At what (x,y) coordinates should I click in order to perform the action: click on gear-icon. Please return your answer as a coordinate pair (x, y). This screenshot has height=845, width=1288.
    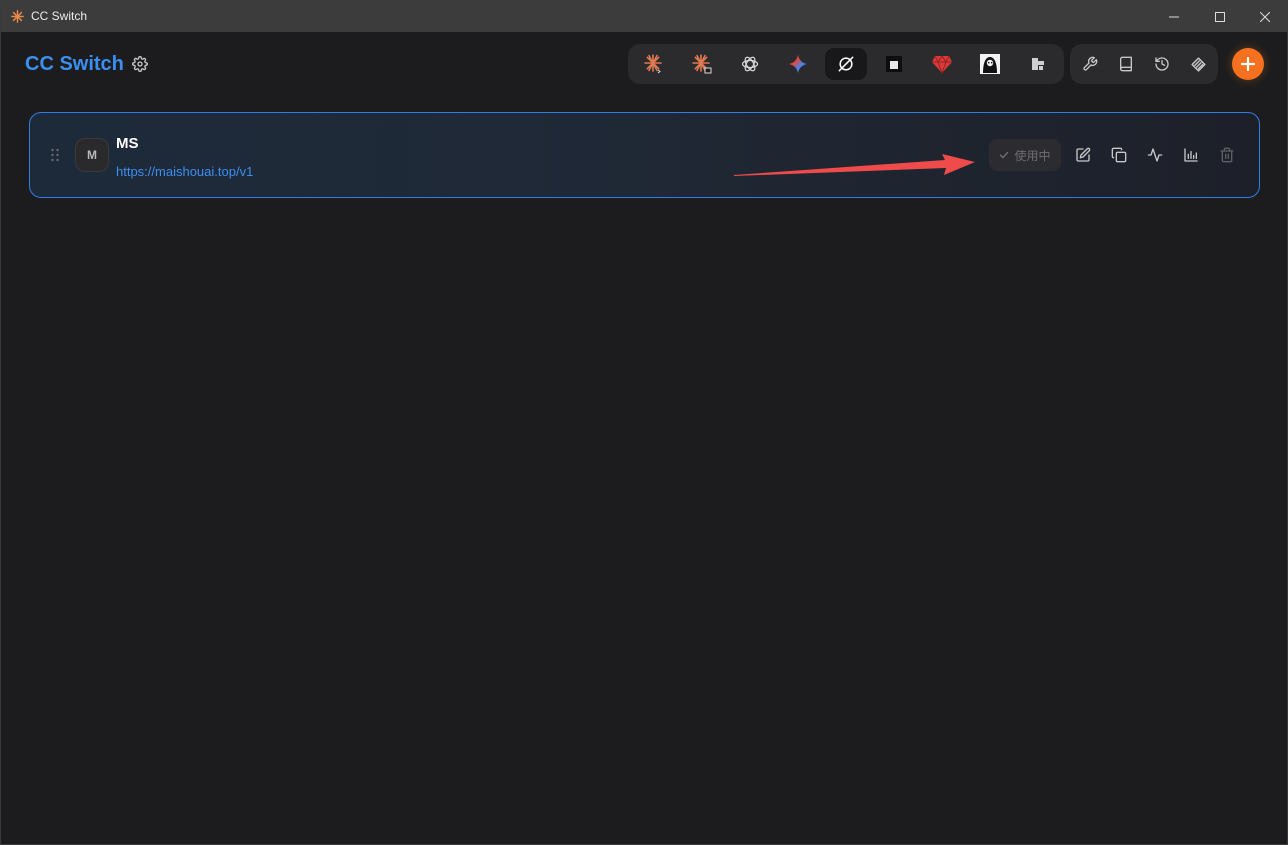
    Looking at the image, I should click on (140, 64).